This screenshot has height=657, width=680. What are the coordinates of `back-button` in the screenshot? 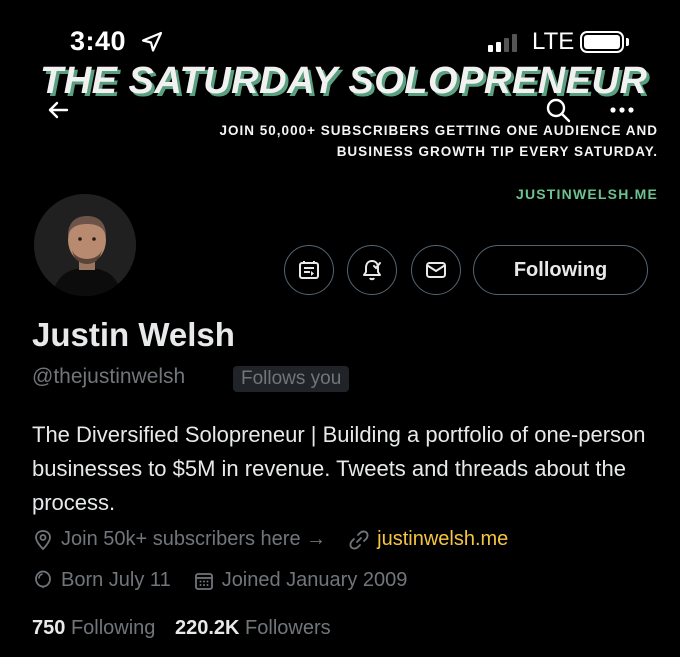 It's located at (58, 110).